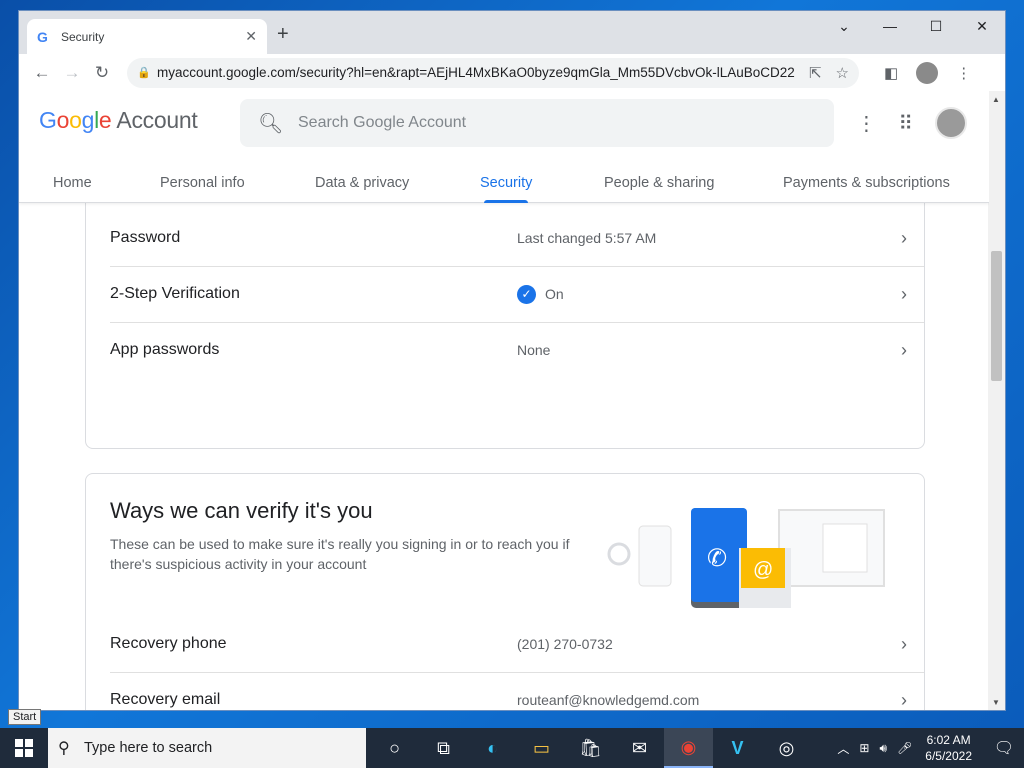  Describe the element at coordinates (394, 748) in the screenshot. I see `cortana-icon: ○` at that location.